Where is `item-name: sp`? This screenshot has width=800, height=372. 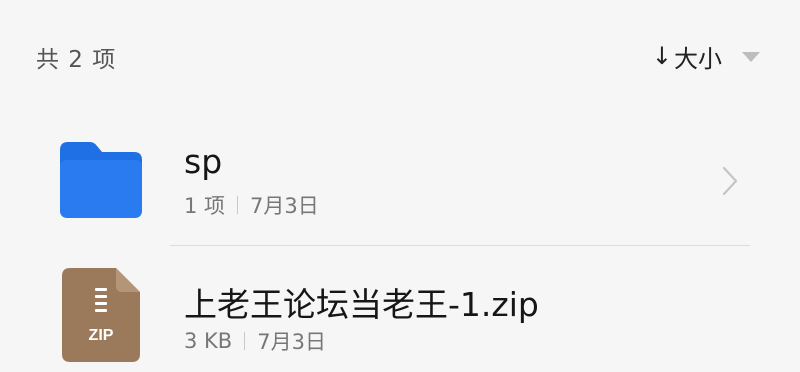
item-name: sp is located at coordinates (203, 161).